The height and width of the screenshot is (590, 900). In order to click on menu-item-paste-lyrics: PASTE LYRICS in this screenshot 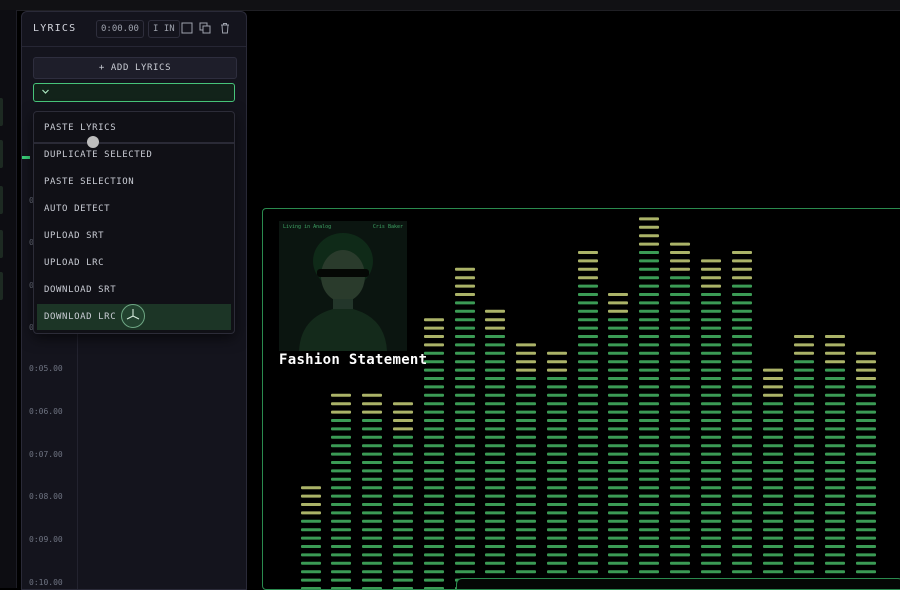, I will do `click(134, 128)`.